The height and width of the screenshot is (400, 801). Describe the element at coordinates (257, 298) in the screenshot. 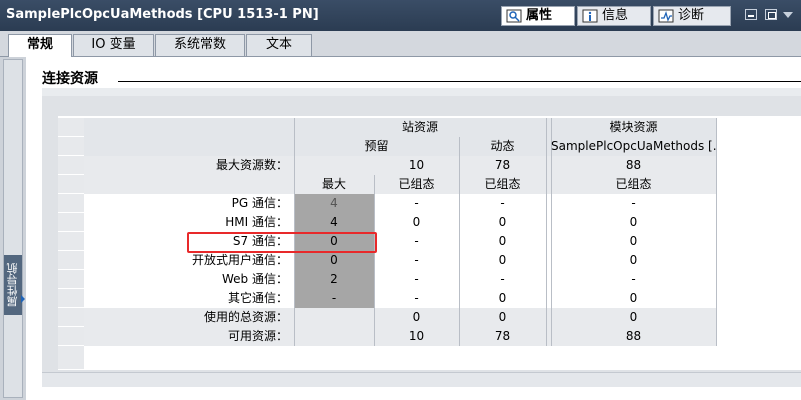

I see `row-label: 其它通信：` at that location.